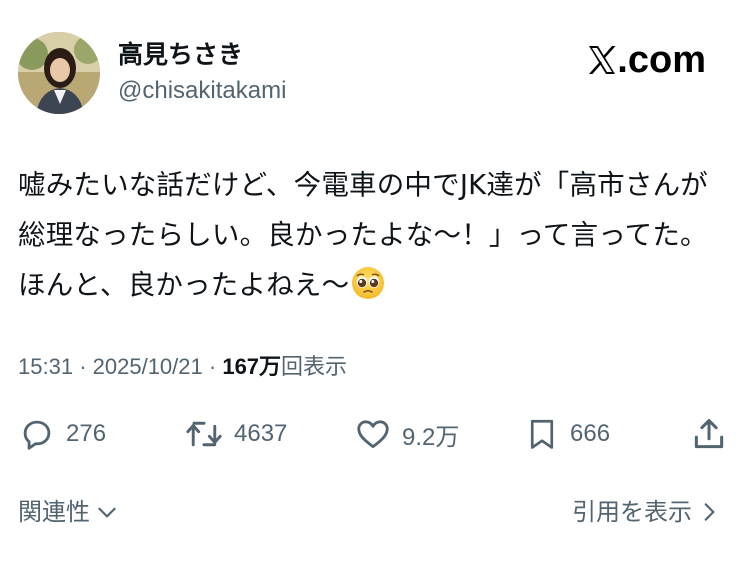 The image size is (750, 568). Describe the element at coordinates (368, 291) in the screenshot. I see `pleading-face-emoji-icon` at that location.